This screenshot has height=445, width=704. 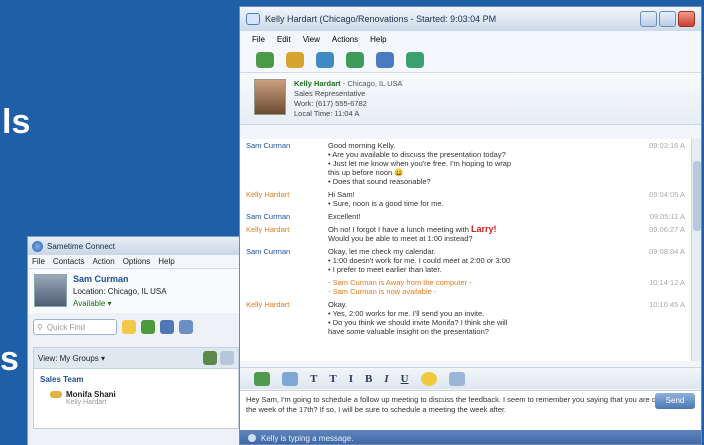 I want to click on message-line: Okay, let me check my calendar., so click(x=482, y=251).